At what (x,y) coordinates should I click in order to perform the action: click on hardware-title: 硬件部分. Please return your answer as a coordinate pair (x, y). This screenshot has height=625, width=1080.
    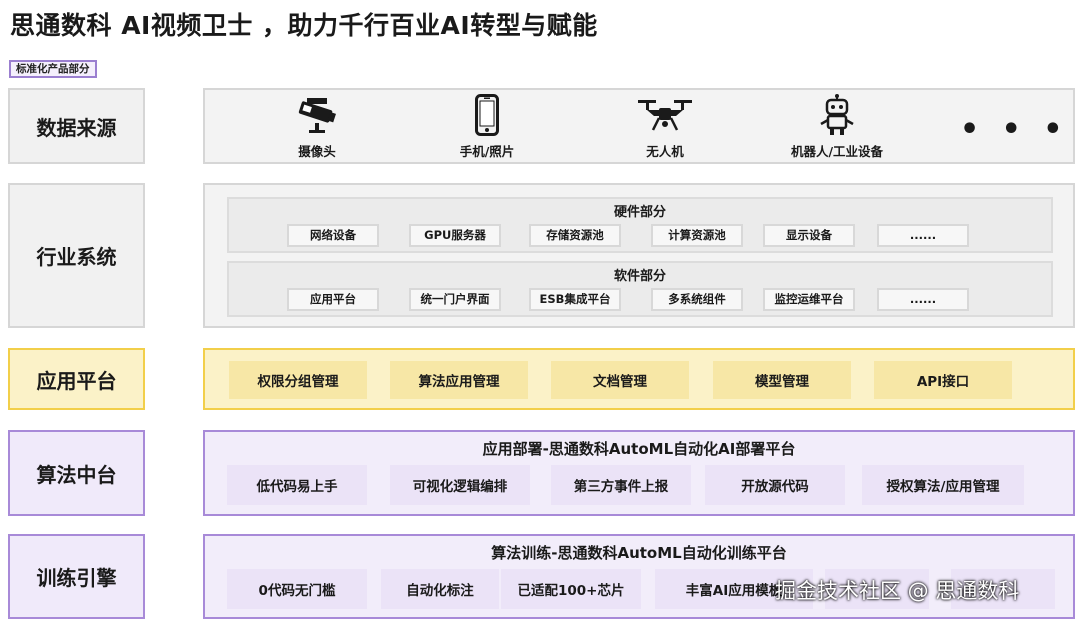
    Looking at the image, I should click on (639, 212).